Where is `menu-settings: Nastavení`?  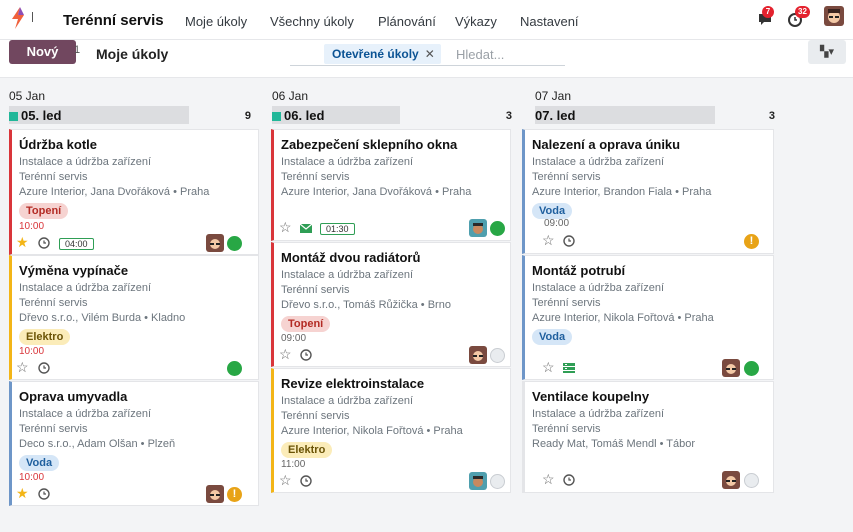
menu-settings: Nastavení is located at coordinates (549, 21).